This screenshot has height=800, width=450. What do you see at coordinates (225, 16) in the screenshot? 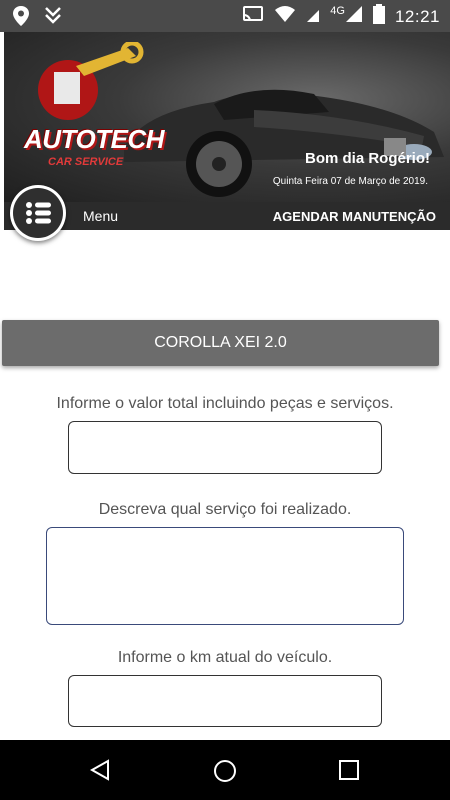
I see `status-bar: 4G 12:21` at bounding box center [225, 16].